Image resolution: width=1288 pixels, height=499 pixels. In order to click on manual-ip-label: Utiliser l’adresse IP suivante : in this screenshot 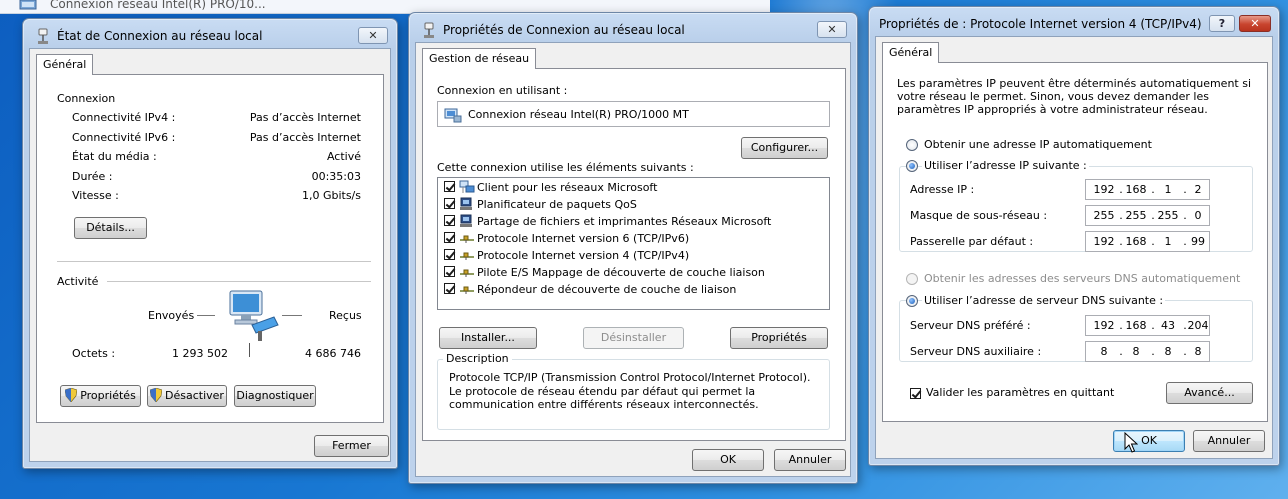, I will do `click(1005, 165)`.